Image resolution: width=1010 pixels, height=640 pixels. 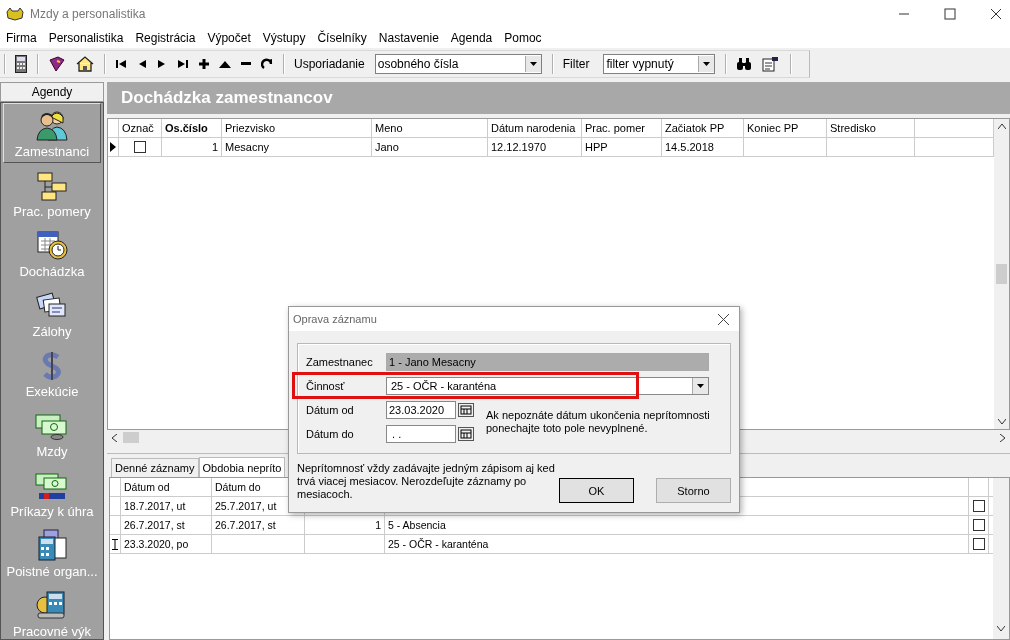 I want to click on table-cell: Jano, so click(x=387, y=147).